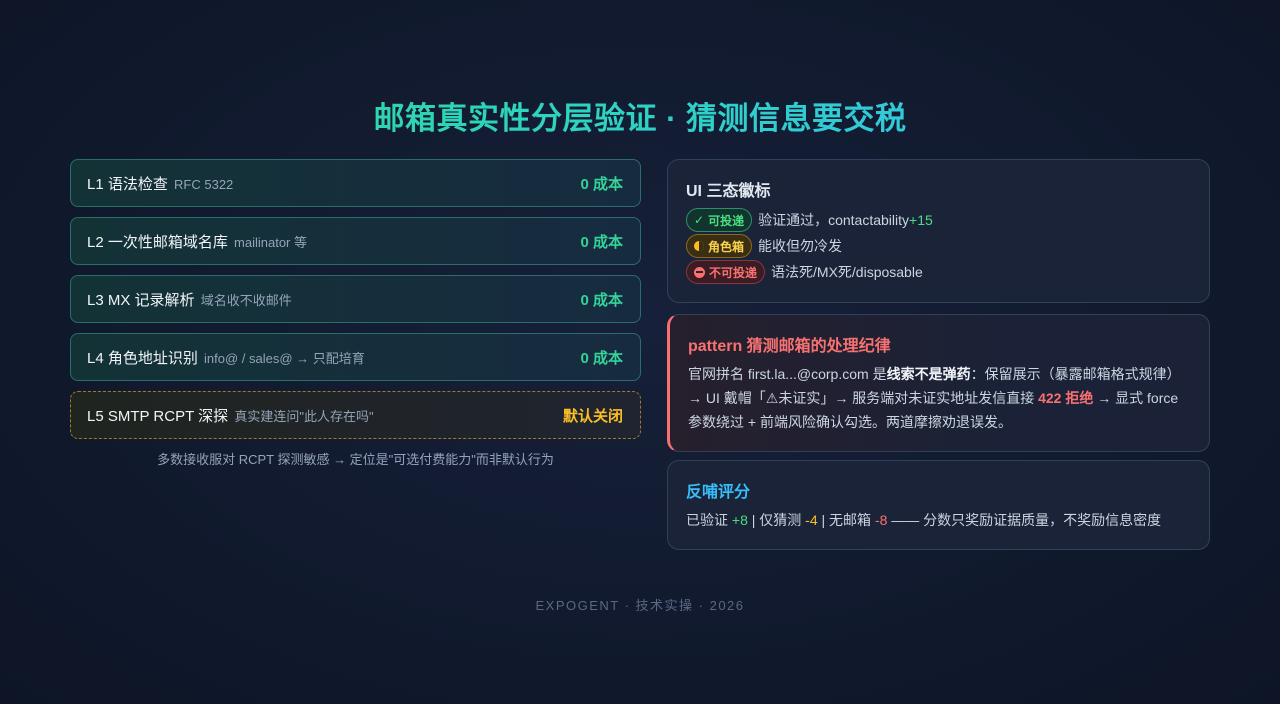 This screenshot has width=1280, height=704. Describe the element at coordinates (928, 374) in the screenshot. I see `emphasis-text: 线索不是弹药` at that location.